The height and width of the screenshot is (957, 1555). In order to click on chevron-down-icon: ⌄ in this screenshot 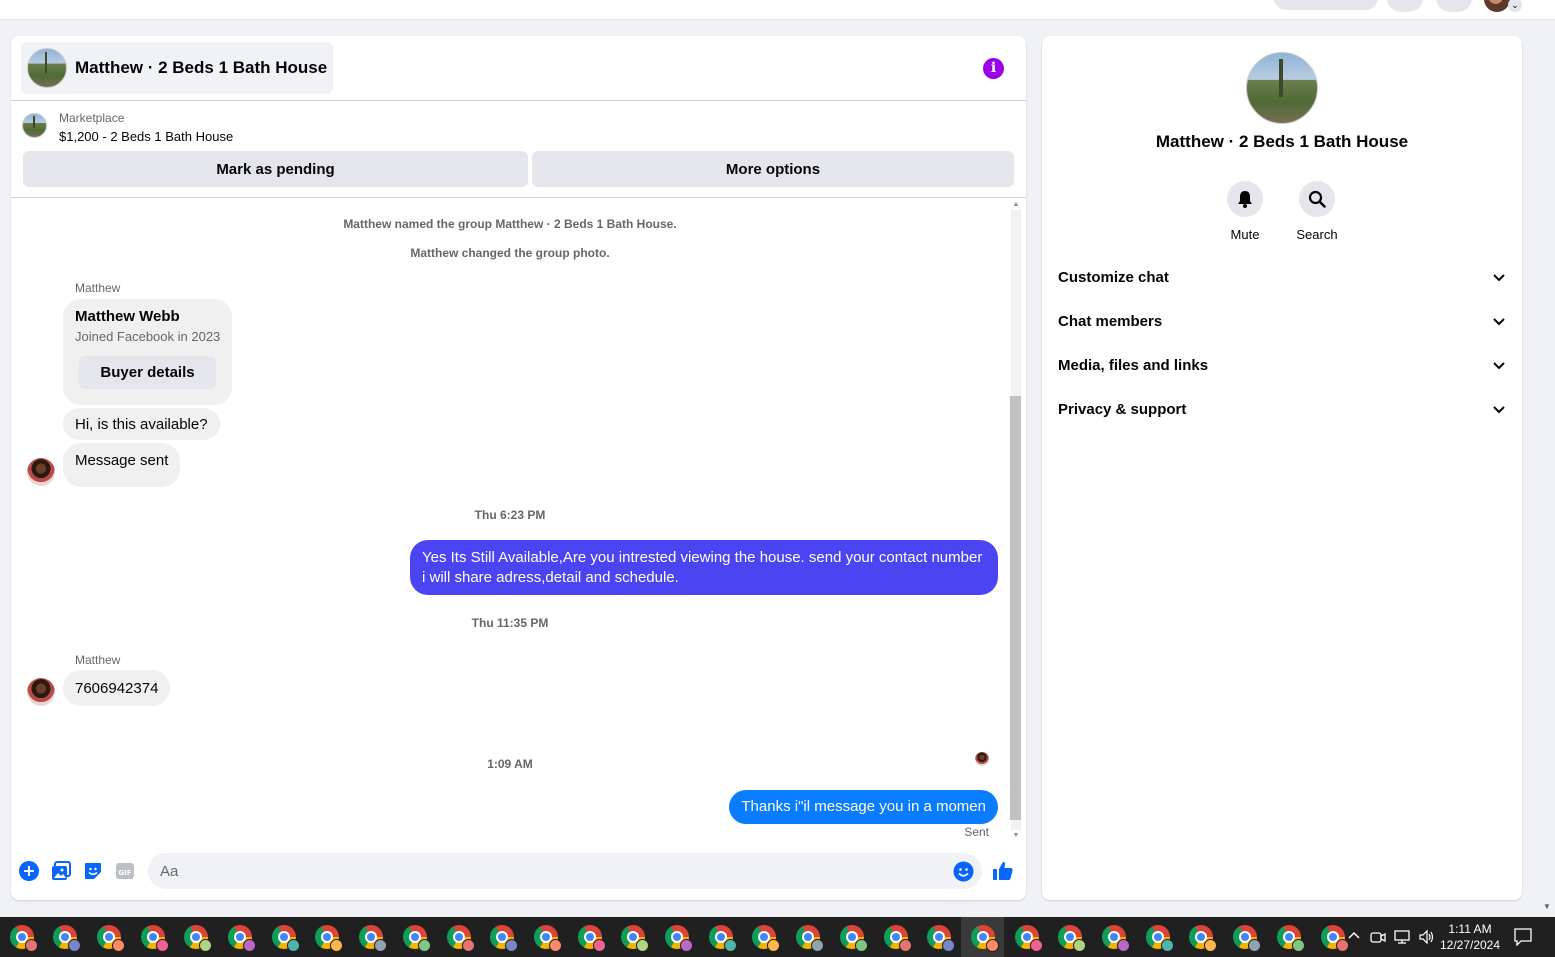, I will do `click(1515, 6)`.